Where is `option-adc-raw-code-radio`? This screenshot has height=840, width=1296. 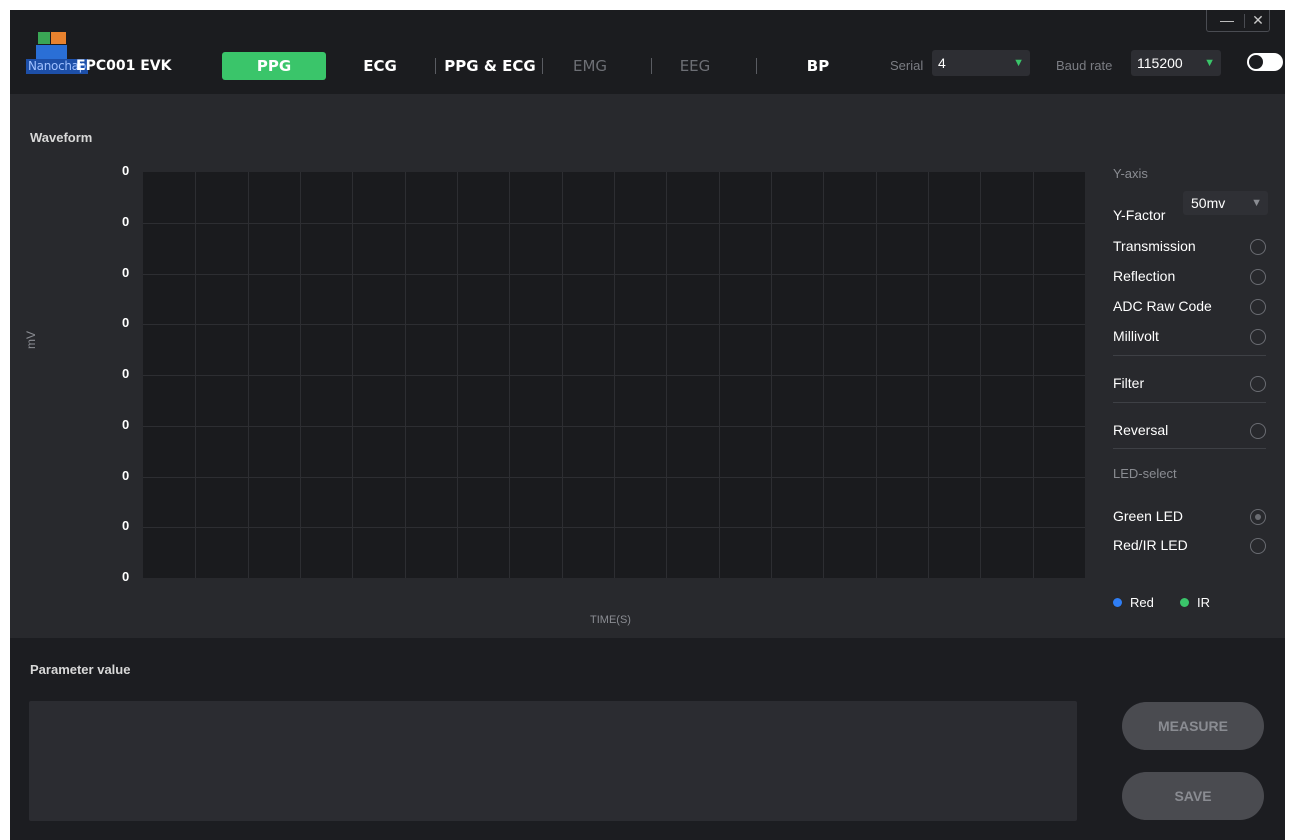 option-adc-raw-code-radio is located at coordinates (1258, 307).